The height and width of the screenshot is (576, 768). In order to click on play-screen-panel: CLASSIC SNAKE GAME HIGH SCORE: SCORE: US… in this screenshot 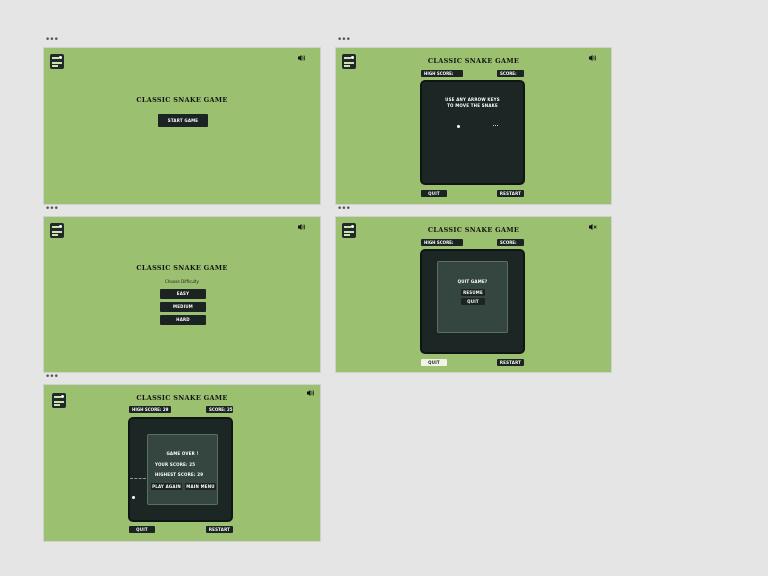, I will do `click(473, 126)`.